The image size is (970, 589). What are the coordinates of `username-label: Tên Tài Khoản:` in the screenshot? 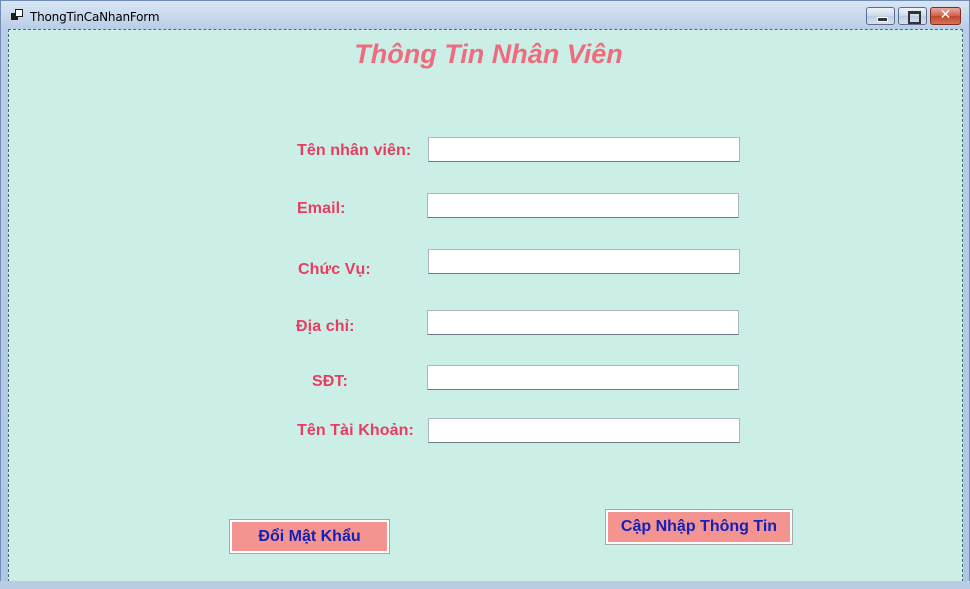 It's located at (355, 430).